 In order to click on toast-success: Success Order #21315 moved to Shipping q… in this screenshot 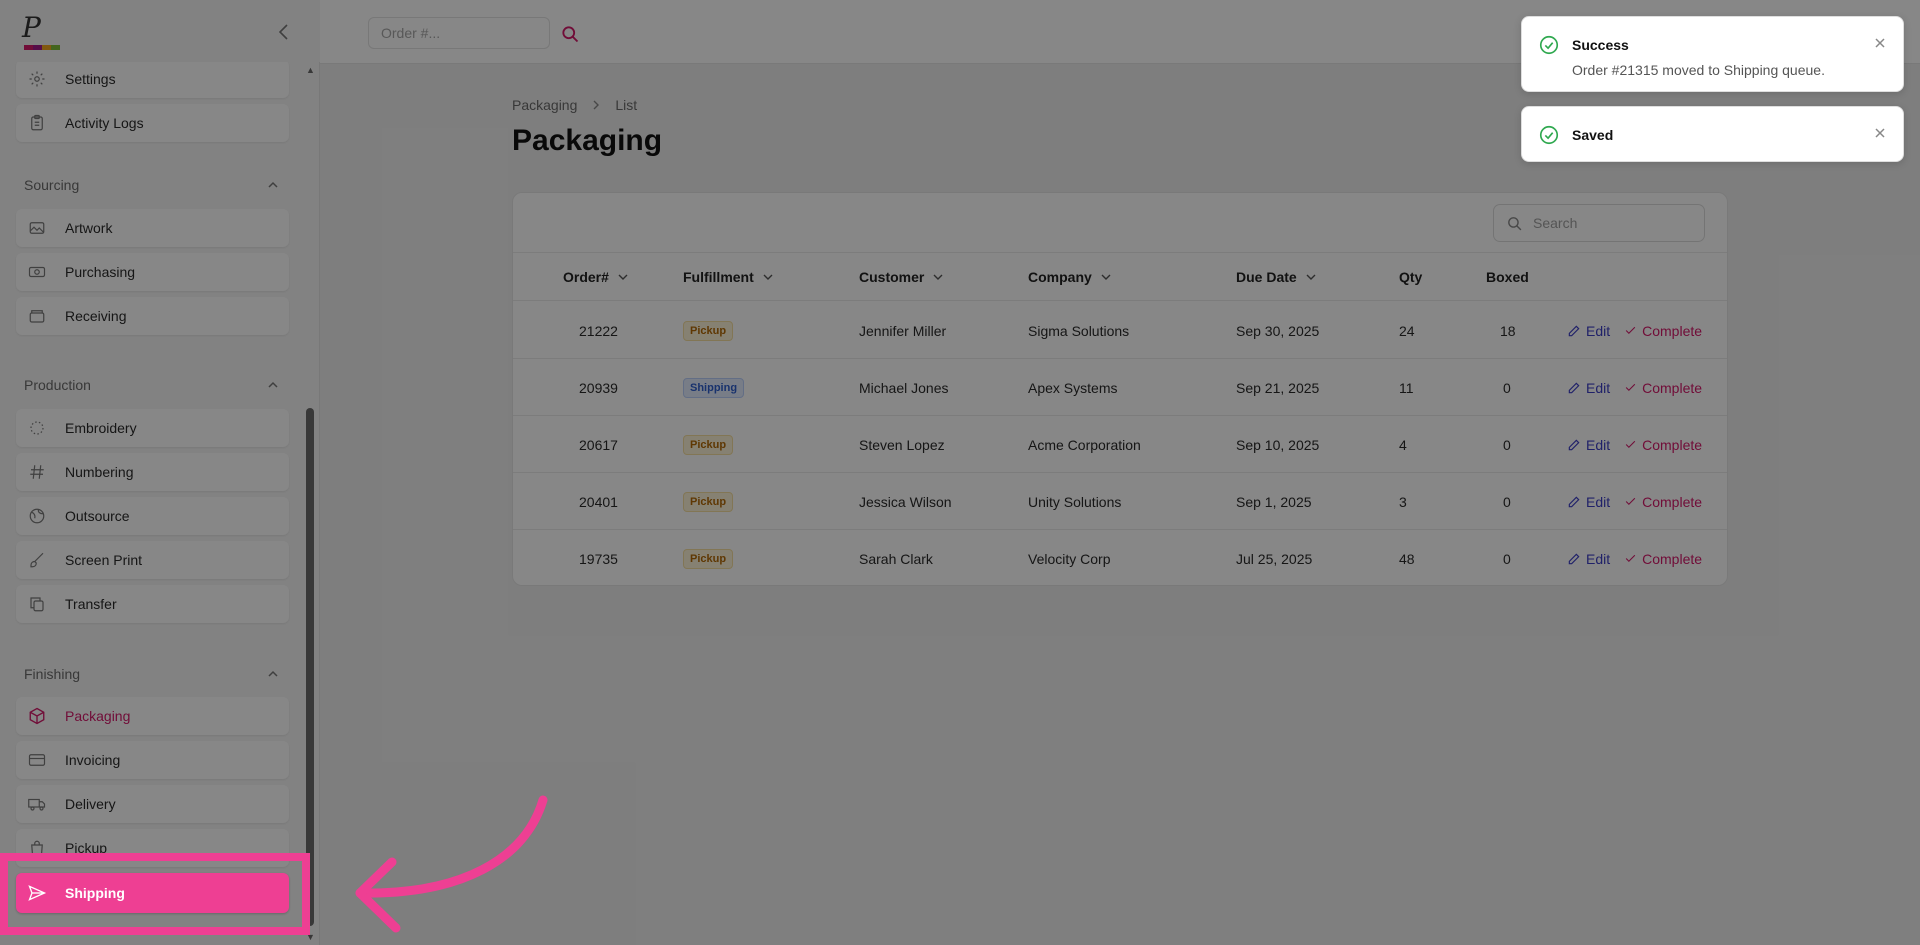, I will do `click(1712, 54)`.